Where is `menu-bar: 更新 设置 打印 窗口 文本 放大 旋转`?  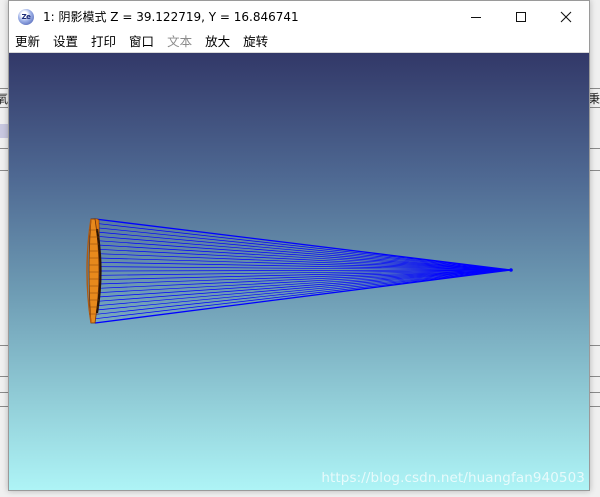 menu-bar: 更新 设置 打印 窗口 文本 放大 旋转 is located at coordinates (299, 42).